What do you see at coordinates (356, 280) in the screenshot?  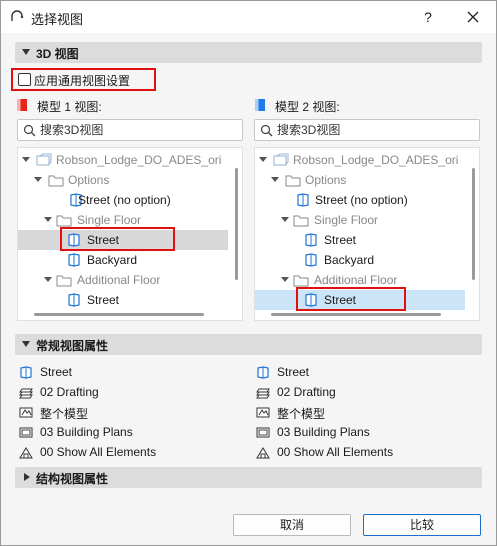 I see `tree-item-label: Additional Floor` at bounding box center [356, 280].